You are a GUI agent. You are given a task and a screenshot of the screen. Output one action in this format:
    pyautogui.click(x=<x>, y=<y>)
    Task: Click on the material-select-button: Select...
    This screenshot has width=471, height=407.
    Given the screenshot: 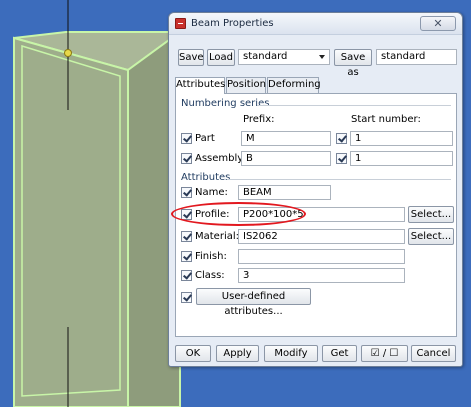 What is the action you would take?
    pyautogui.click(x=431, y=236)
    